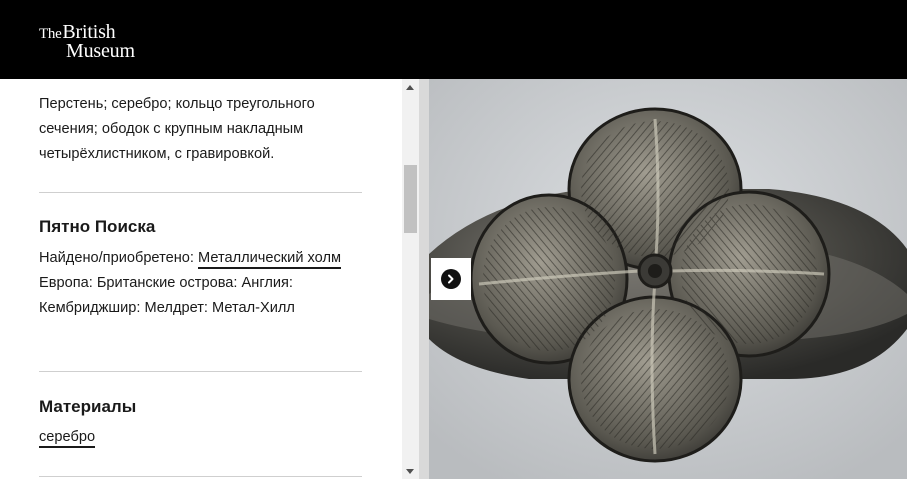 This screenshot has width=907, height=479. What do you see at coordinates (100, 51) in the screenshot?
I see `logo-museum: Museum` at bounding box center [100, 51].